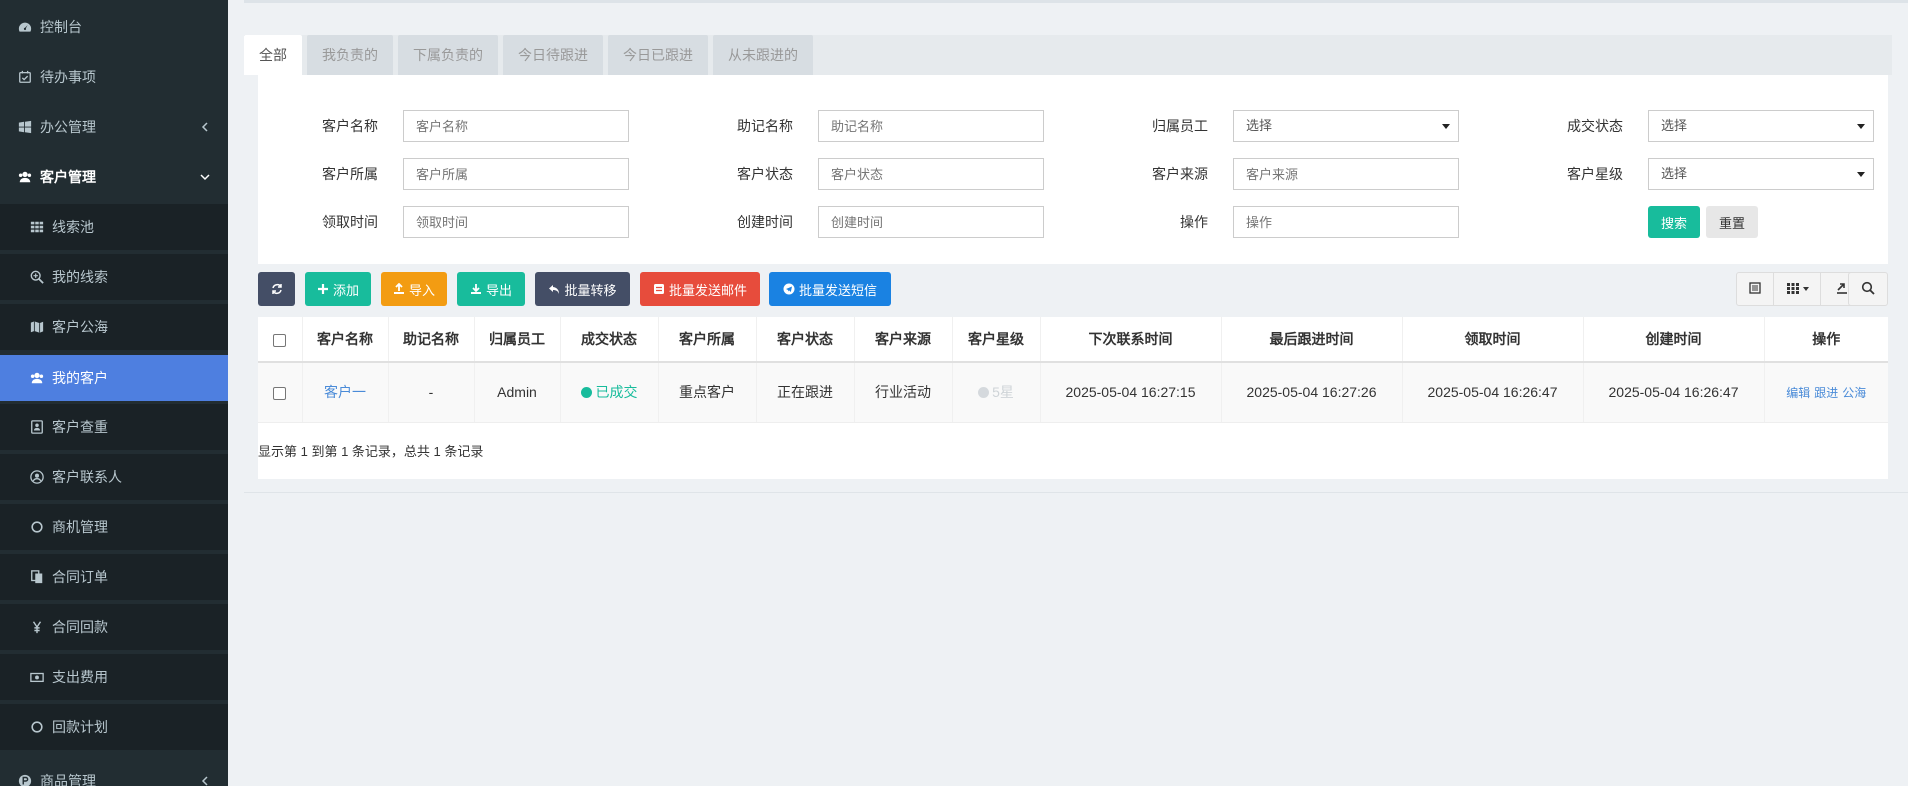 This screenshot has height=786, width=1908. I want to click on col-customer-star: 客户星级, so click(996, 340).